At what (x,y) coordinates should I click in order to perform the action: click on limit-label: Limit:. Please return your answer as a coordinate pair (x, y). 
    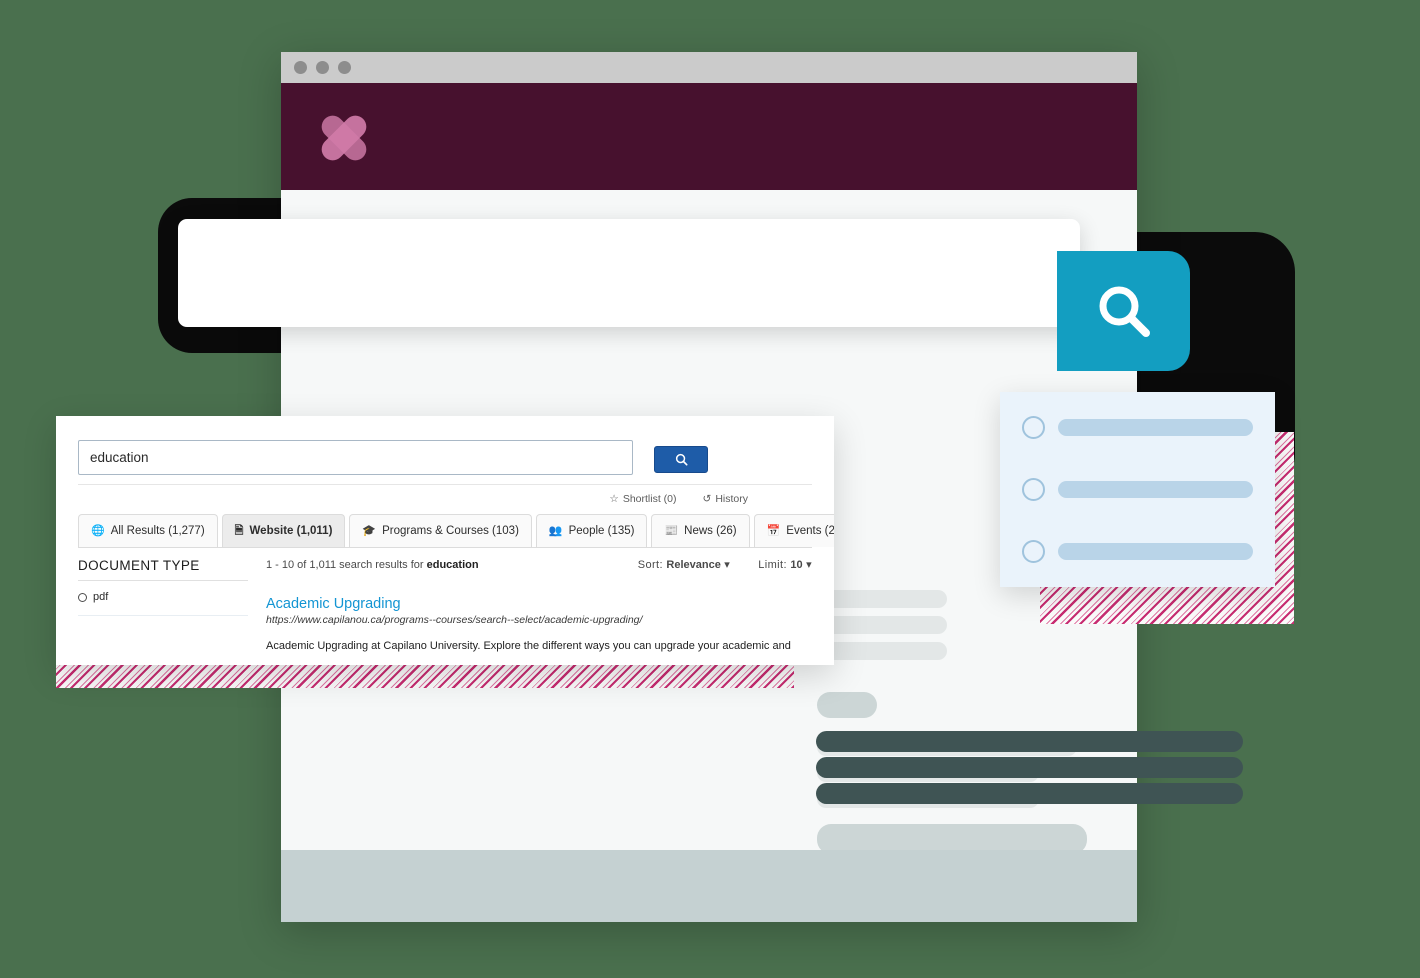
    Looking at the image, I should click on (774, 565).